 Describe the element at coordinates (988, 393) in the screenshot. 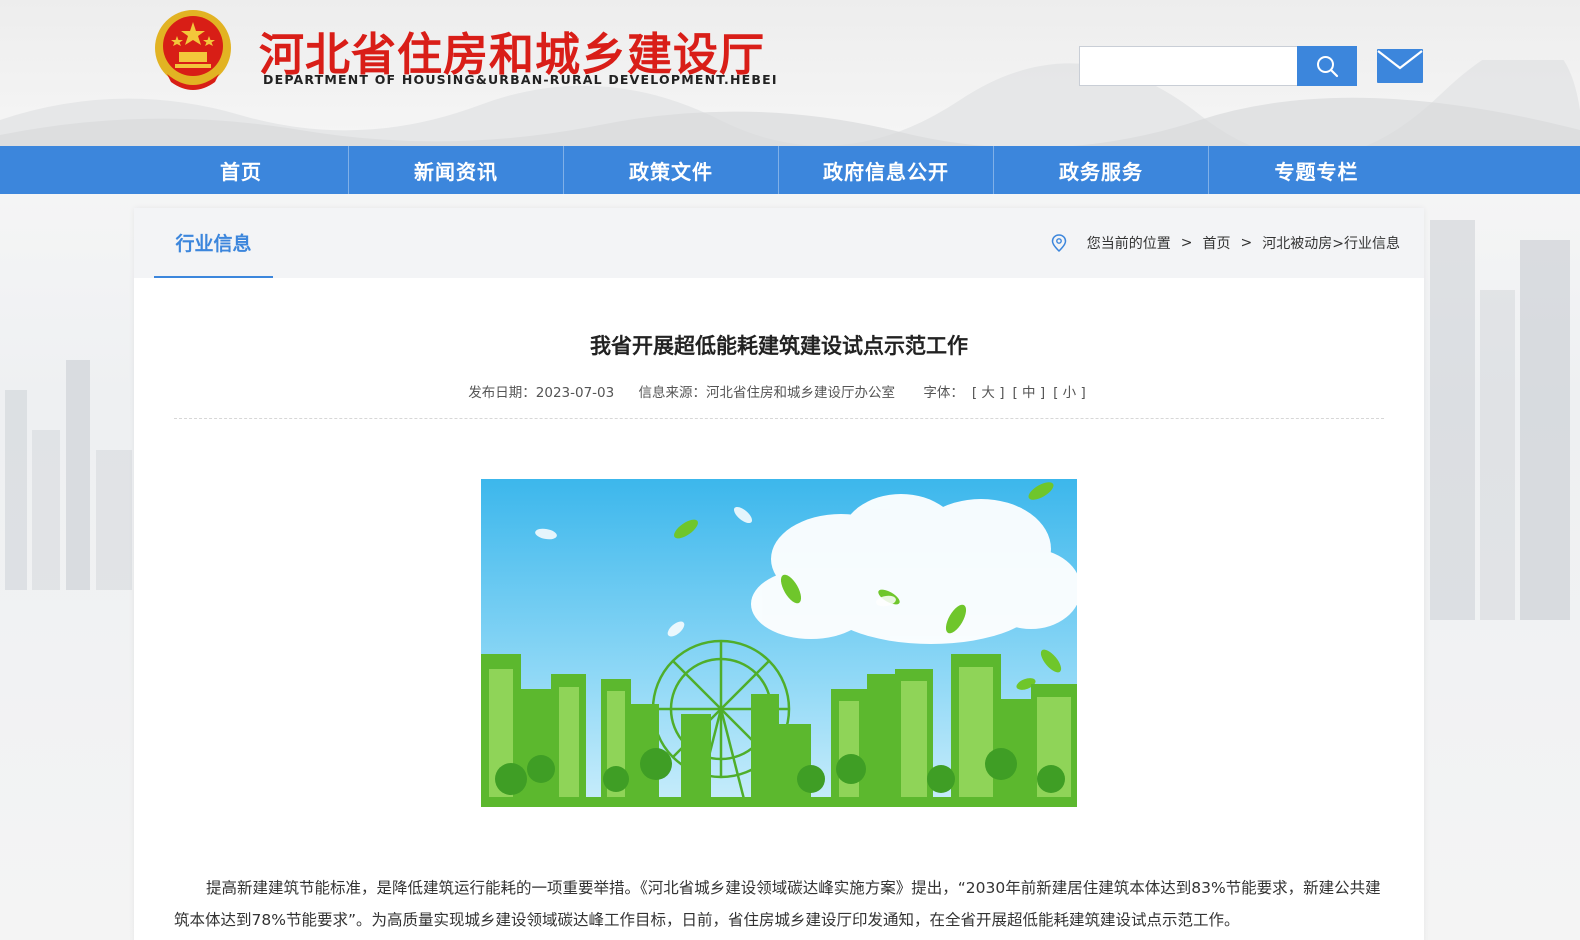

I see `font-large-button: [ 大 ]` at that location.